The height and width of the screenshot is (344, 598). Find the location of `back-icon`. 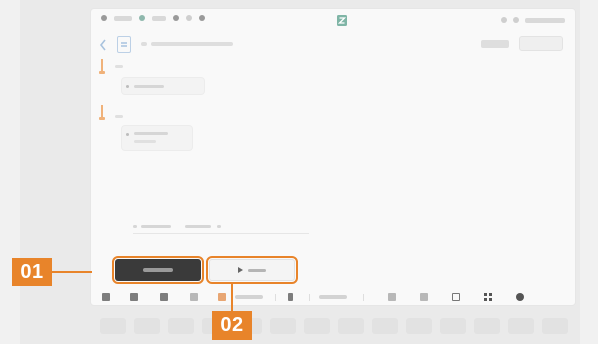

back-icon is located at coordinates (103, 45).